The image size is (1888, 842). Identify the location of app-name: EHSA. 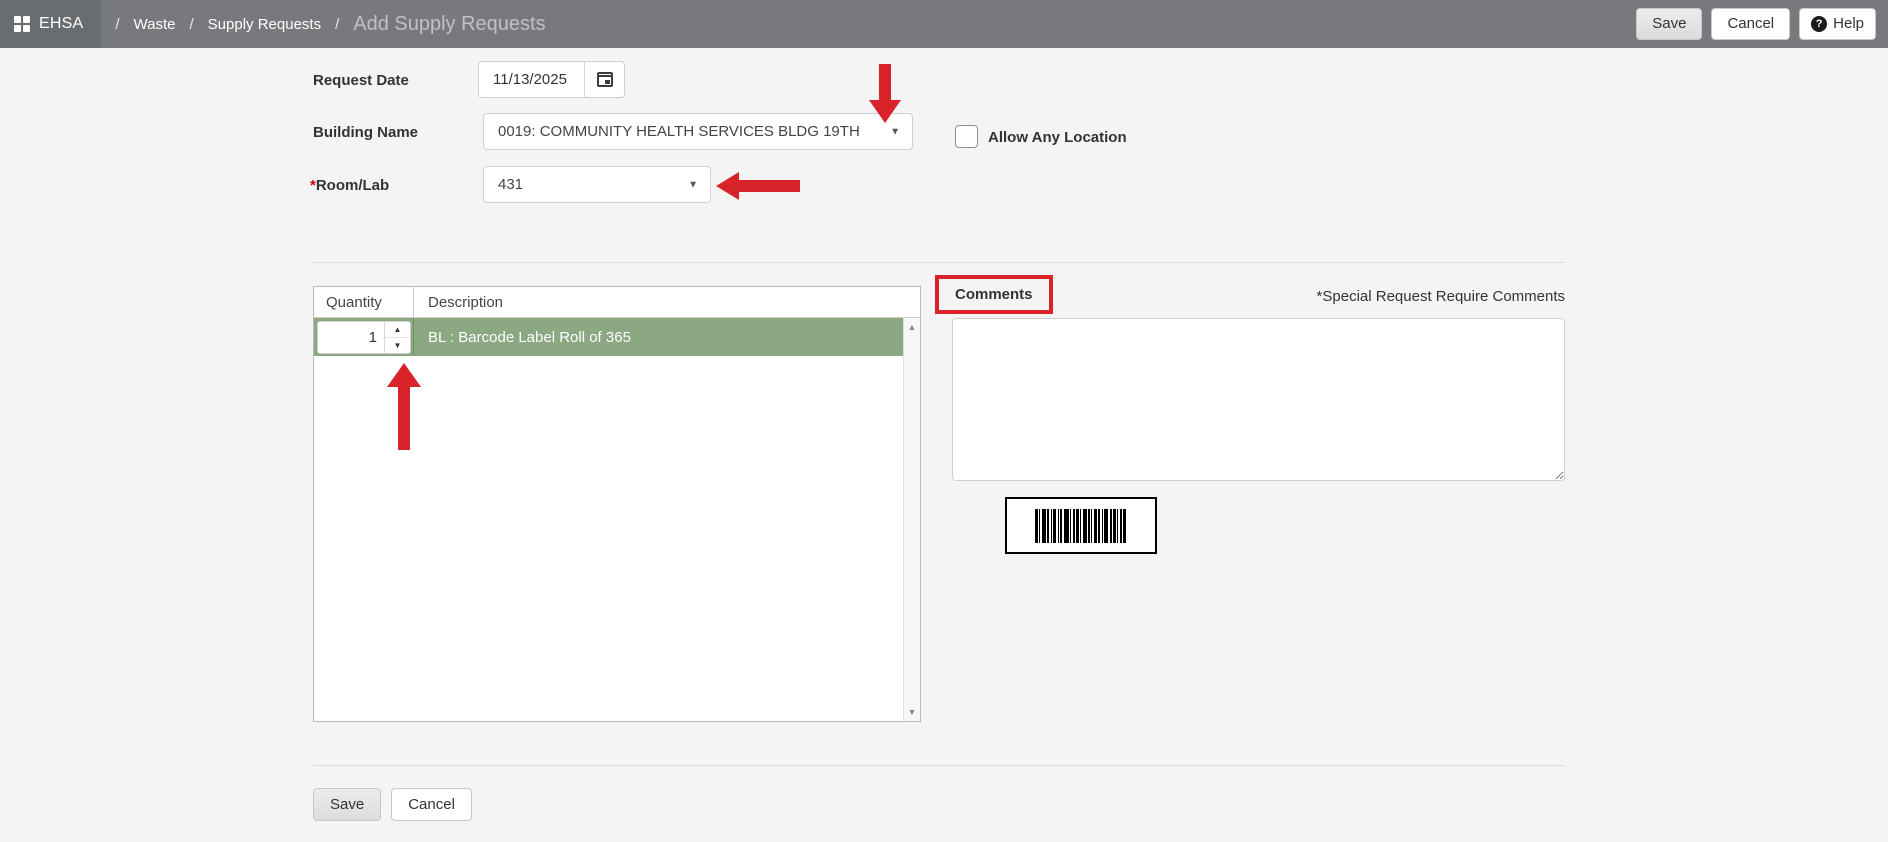
(61, 23).